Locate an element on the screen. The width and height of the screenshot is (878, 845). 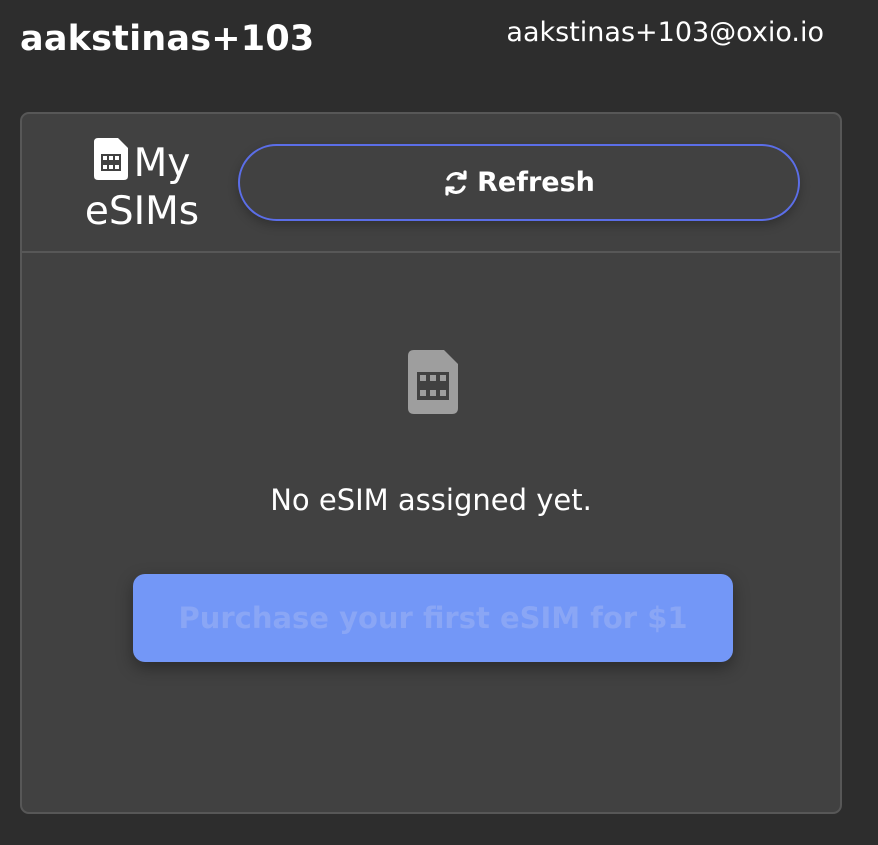
user-email: aakstinas+103@oxio.io is located at coordinates (665, 32).